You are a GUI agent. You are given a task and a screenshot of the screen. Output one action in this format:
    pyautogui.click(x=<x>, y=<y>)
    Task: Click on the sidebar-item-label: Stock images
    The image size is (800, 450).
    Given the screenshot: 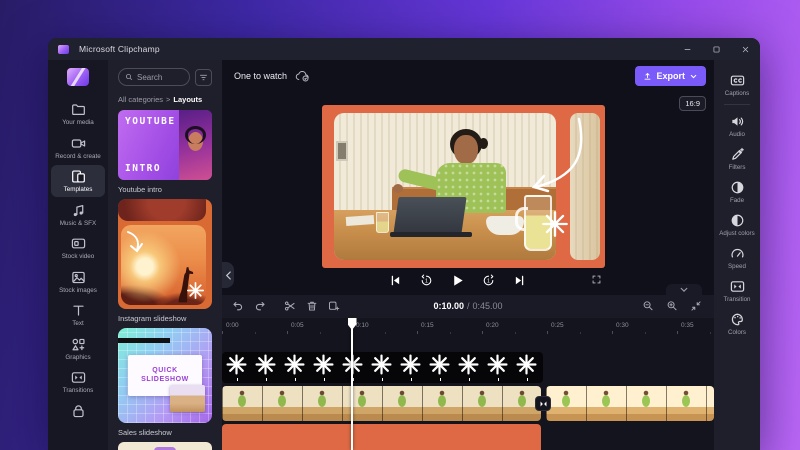 What is the action you would take?
    pyautogui.click(x=78, y=290)
    